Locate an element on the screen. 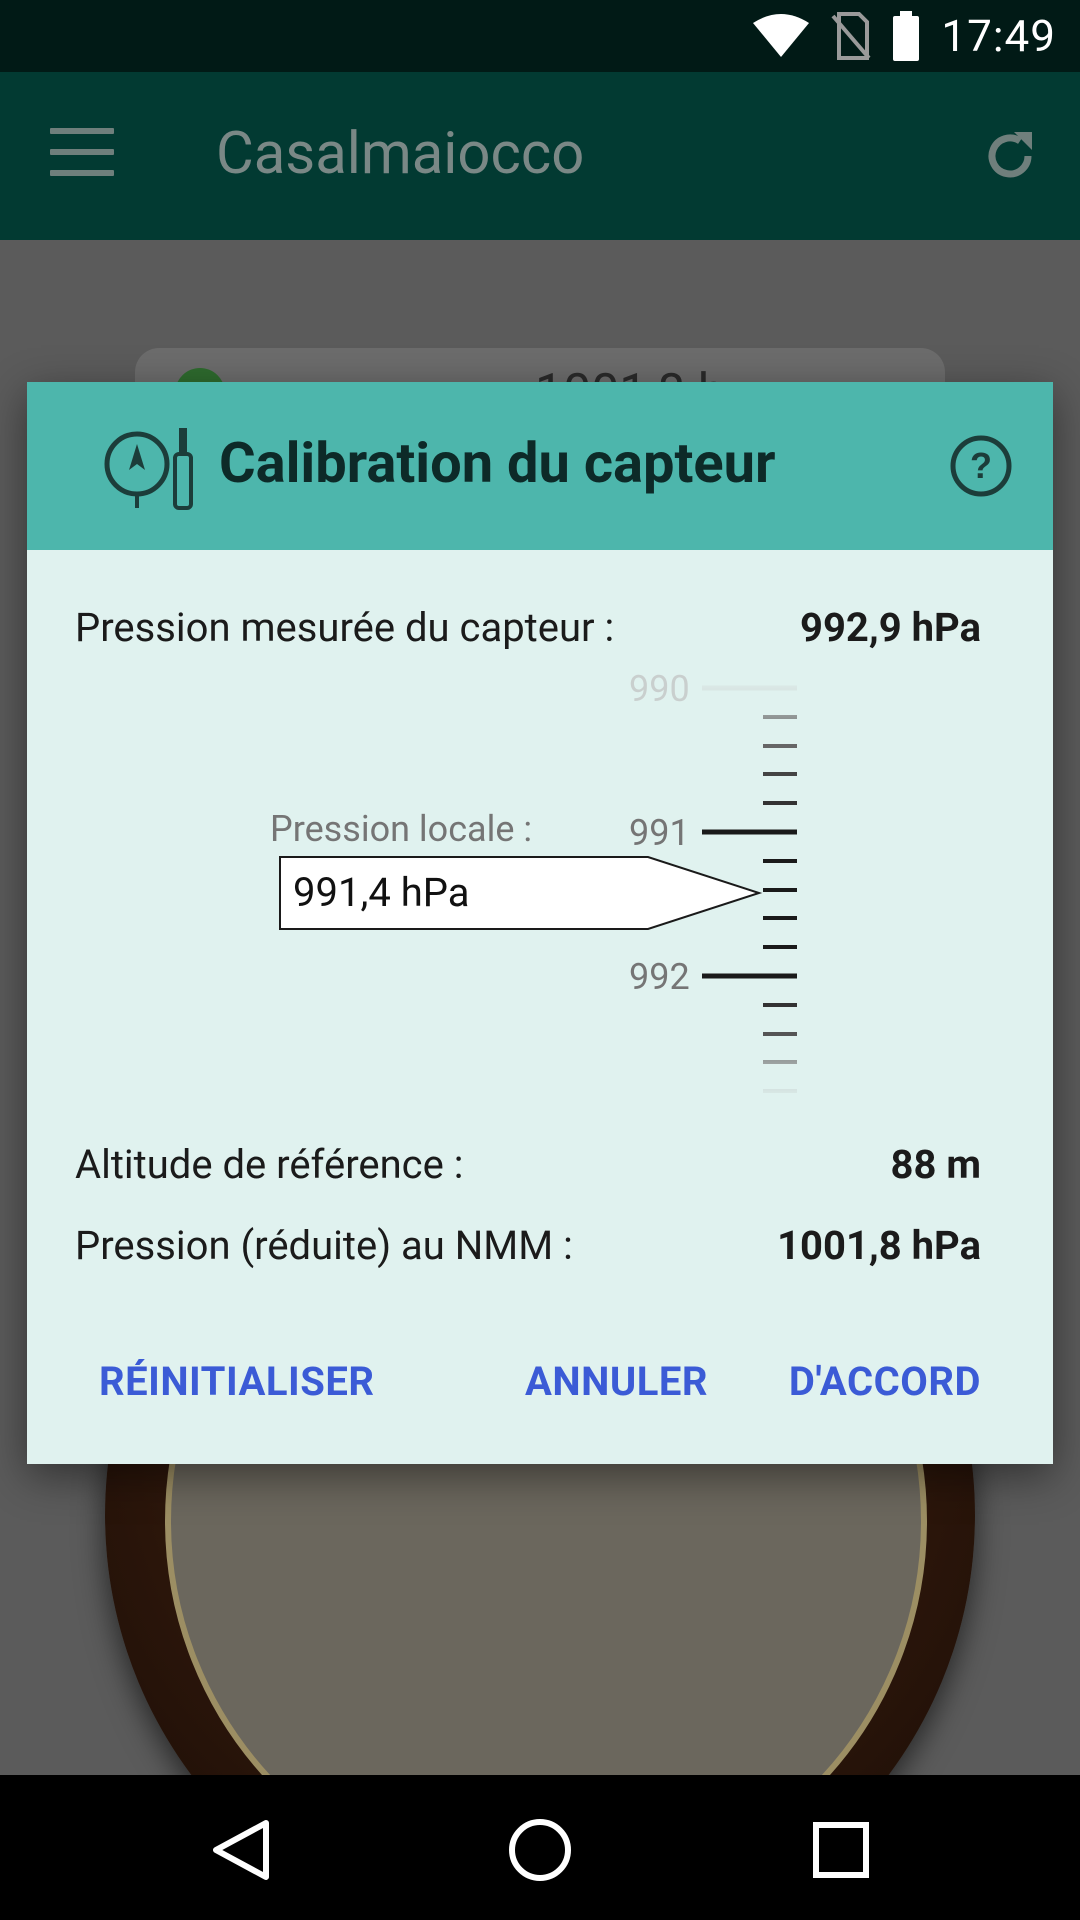  home-icon is located at coordinates (540, 1850).